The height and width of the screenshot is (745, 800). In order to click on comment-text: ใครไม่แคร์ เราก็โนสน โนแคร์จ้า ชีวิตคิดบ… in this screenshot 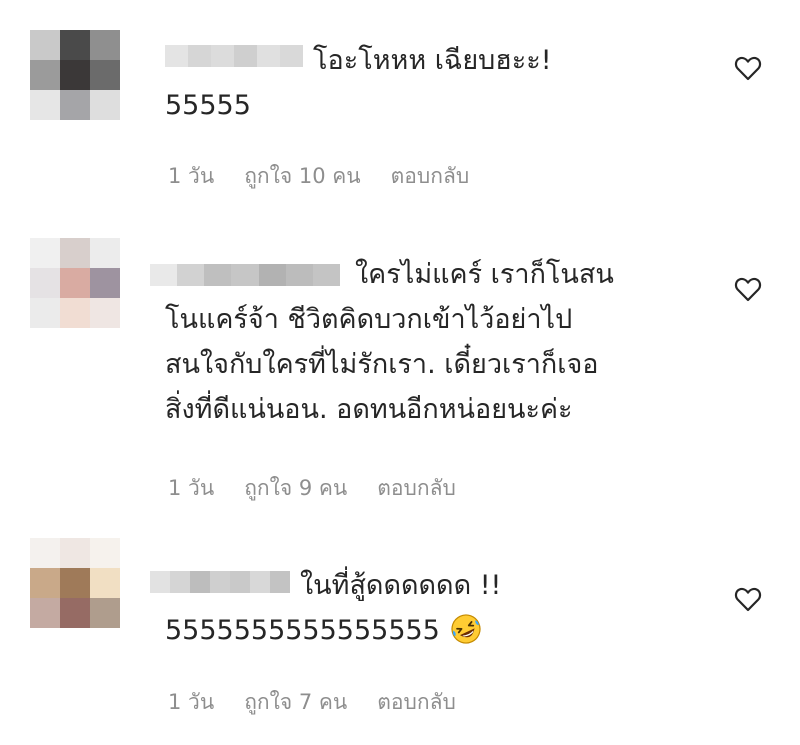, I will do `click(389, 342)`.